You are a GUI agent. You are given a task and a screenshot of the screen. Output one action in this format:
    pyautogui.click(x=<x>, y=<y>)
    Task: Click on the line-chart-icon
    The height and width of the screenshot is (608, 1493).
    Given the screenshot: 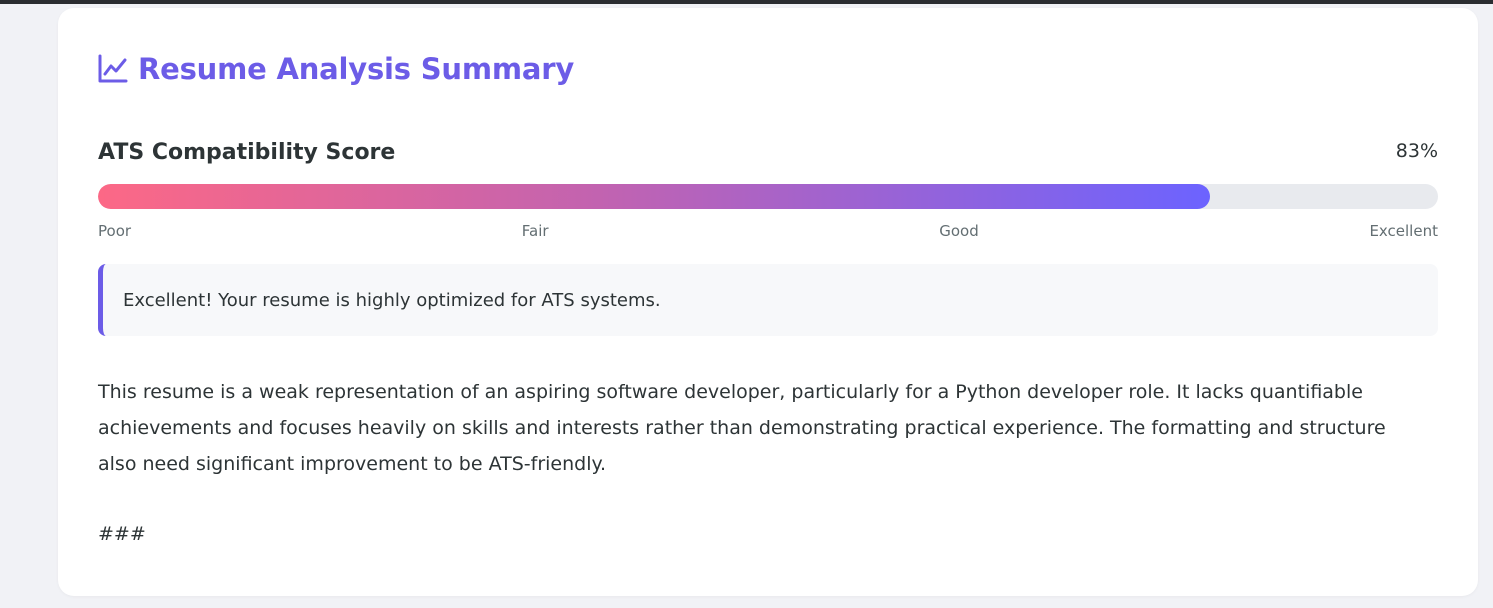 What is the action you would take?
    pyautogui.click(x=113, y=69)
    